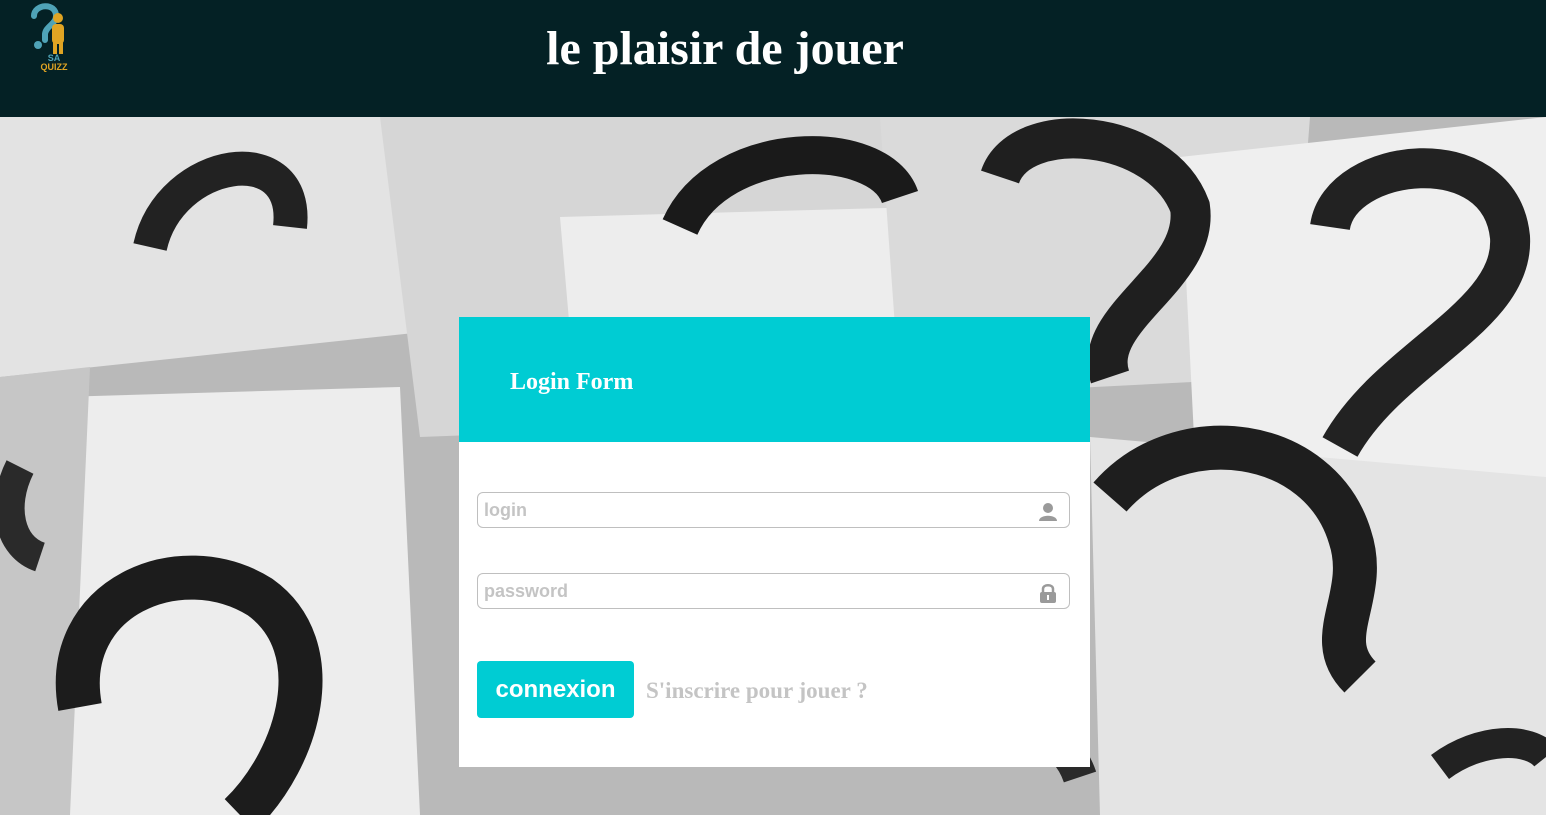 The width and height of the screenshot is (1546, 815). What do you see at coordinates (754, 510) in the screenshot?
I see `login-input` at bounding box center [754, 510].